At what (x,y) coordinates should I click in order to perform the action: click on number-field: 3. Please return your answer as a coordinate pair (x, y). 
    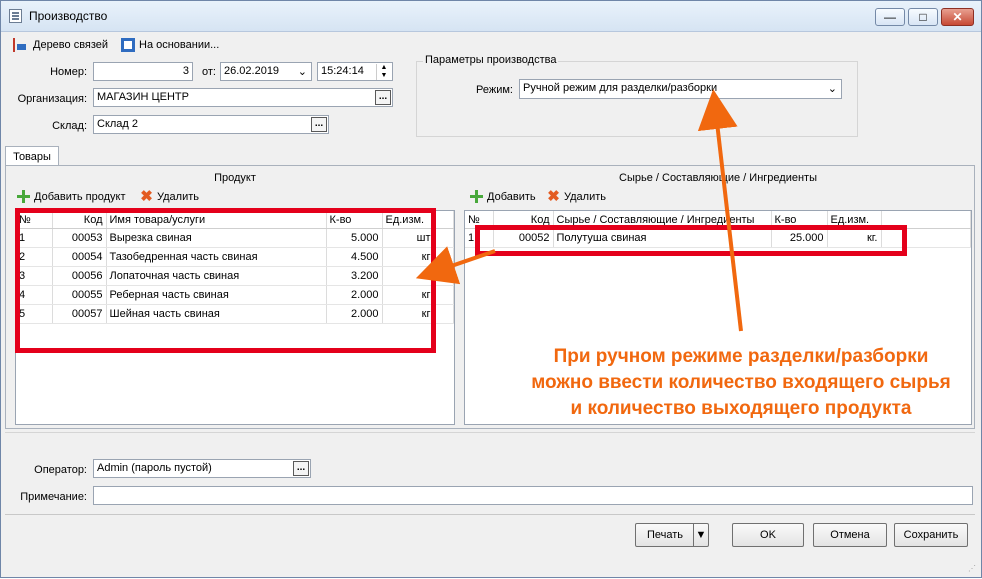
    Looking at the image, I should click on (143, 71).